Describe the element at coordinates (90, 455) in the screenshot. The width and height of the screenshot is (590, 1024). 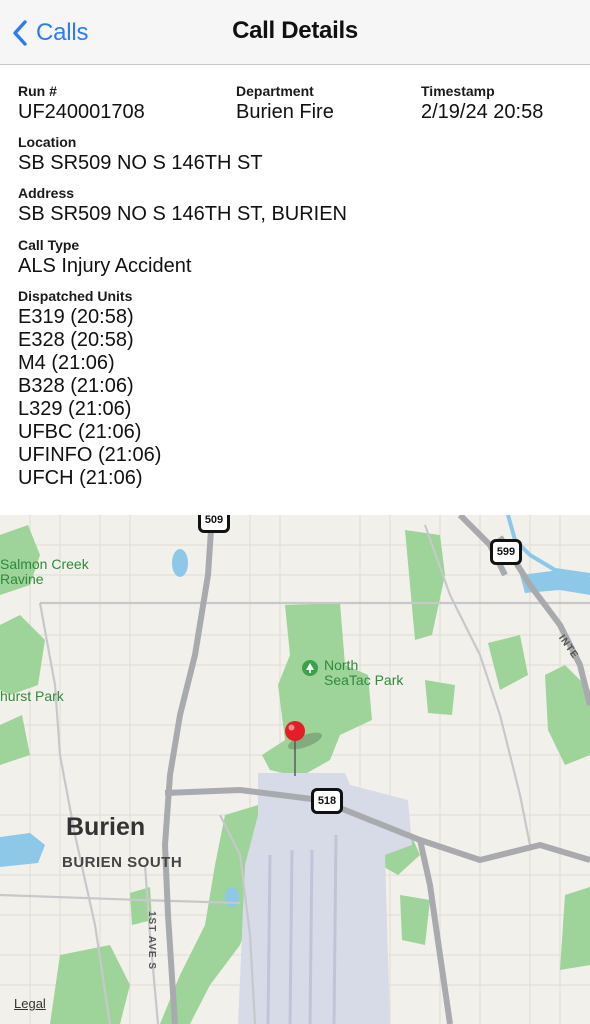
I see `dispatched-unit: UFINFO (21:06)` at that location.